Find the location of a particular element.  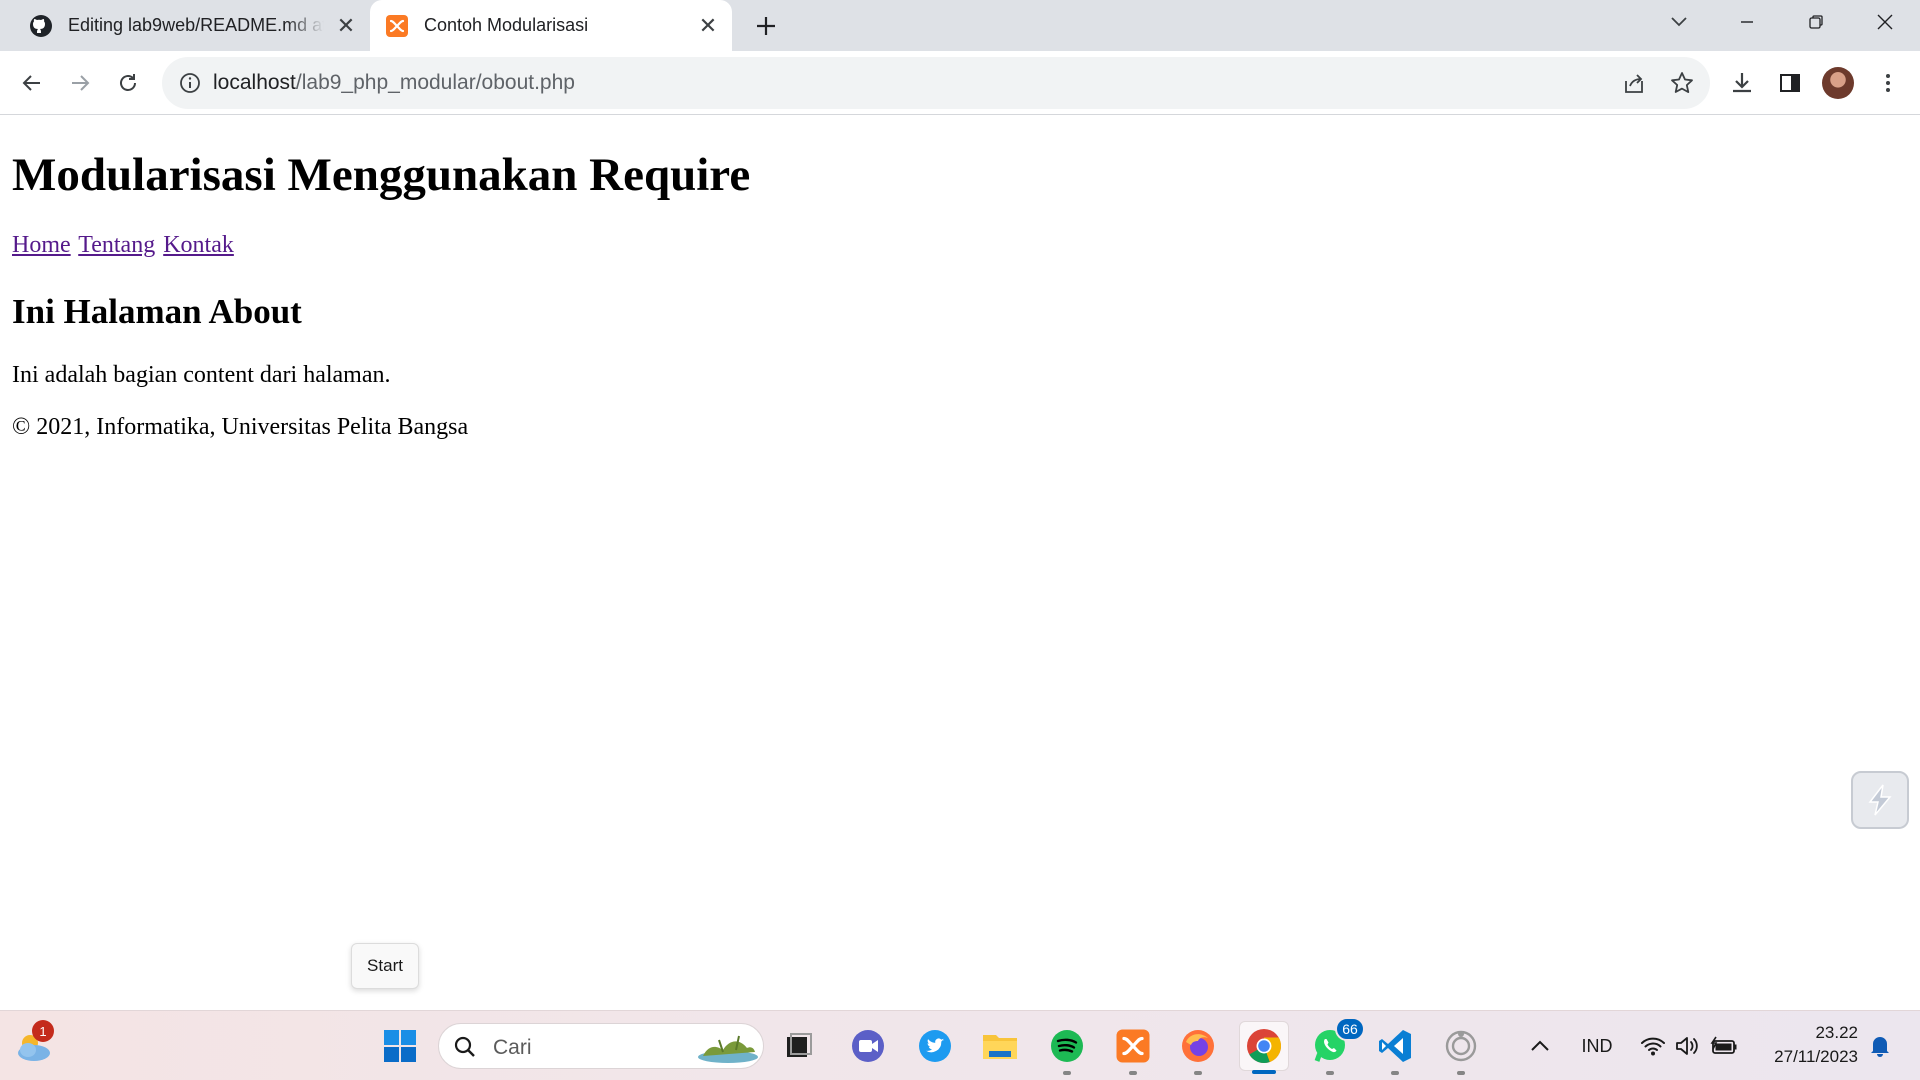

github-icon is located at coordinates (41, 26).